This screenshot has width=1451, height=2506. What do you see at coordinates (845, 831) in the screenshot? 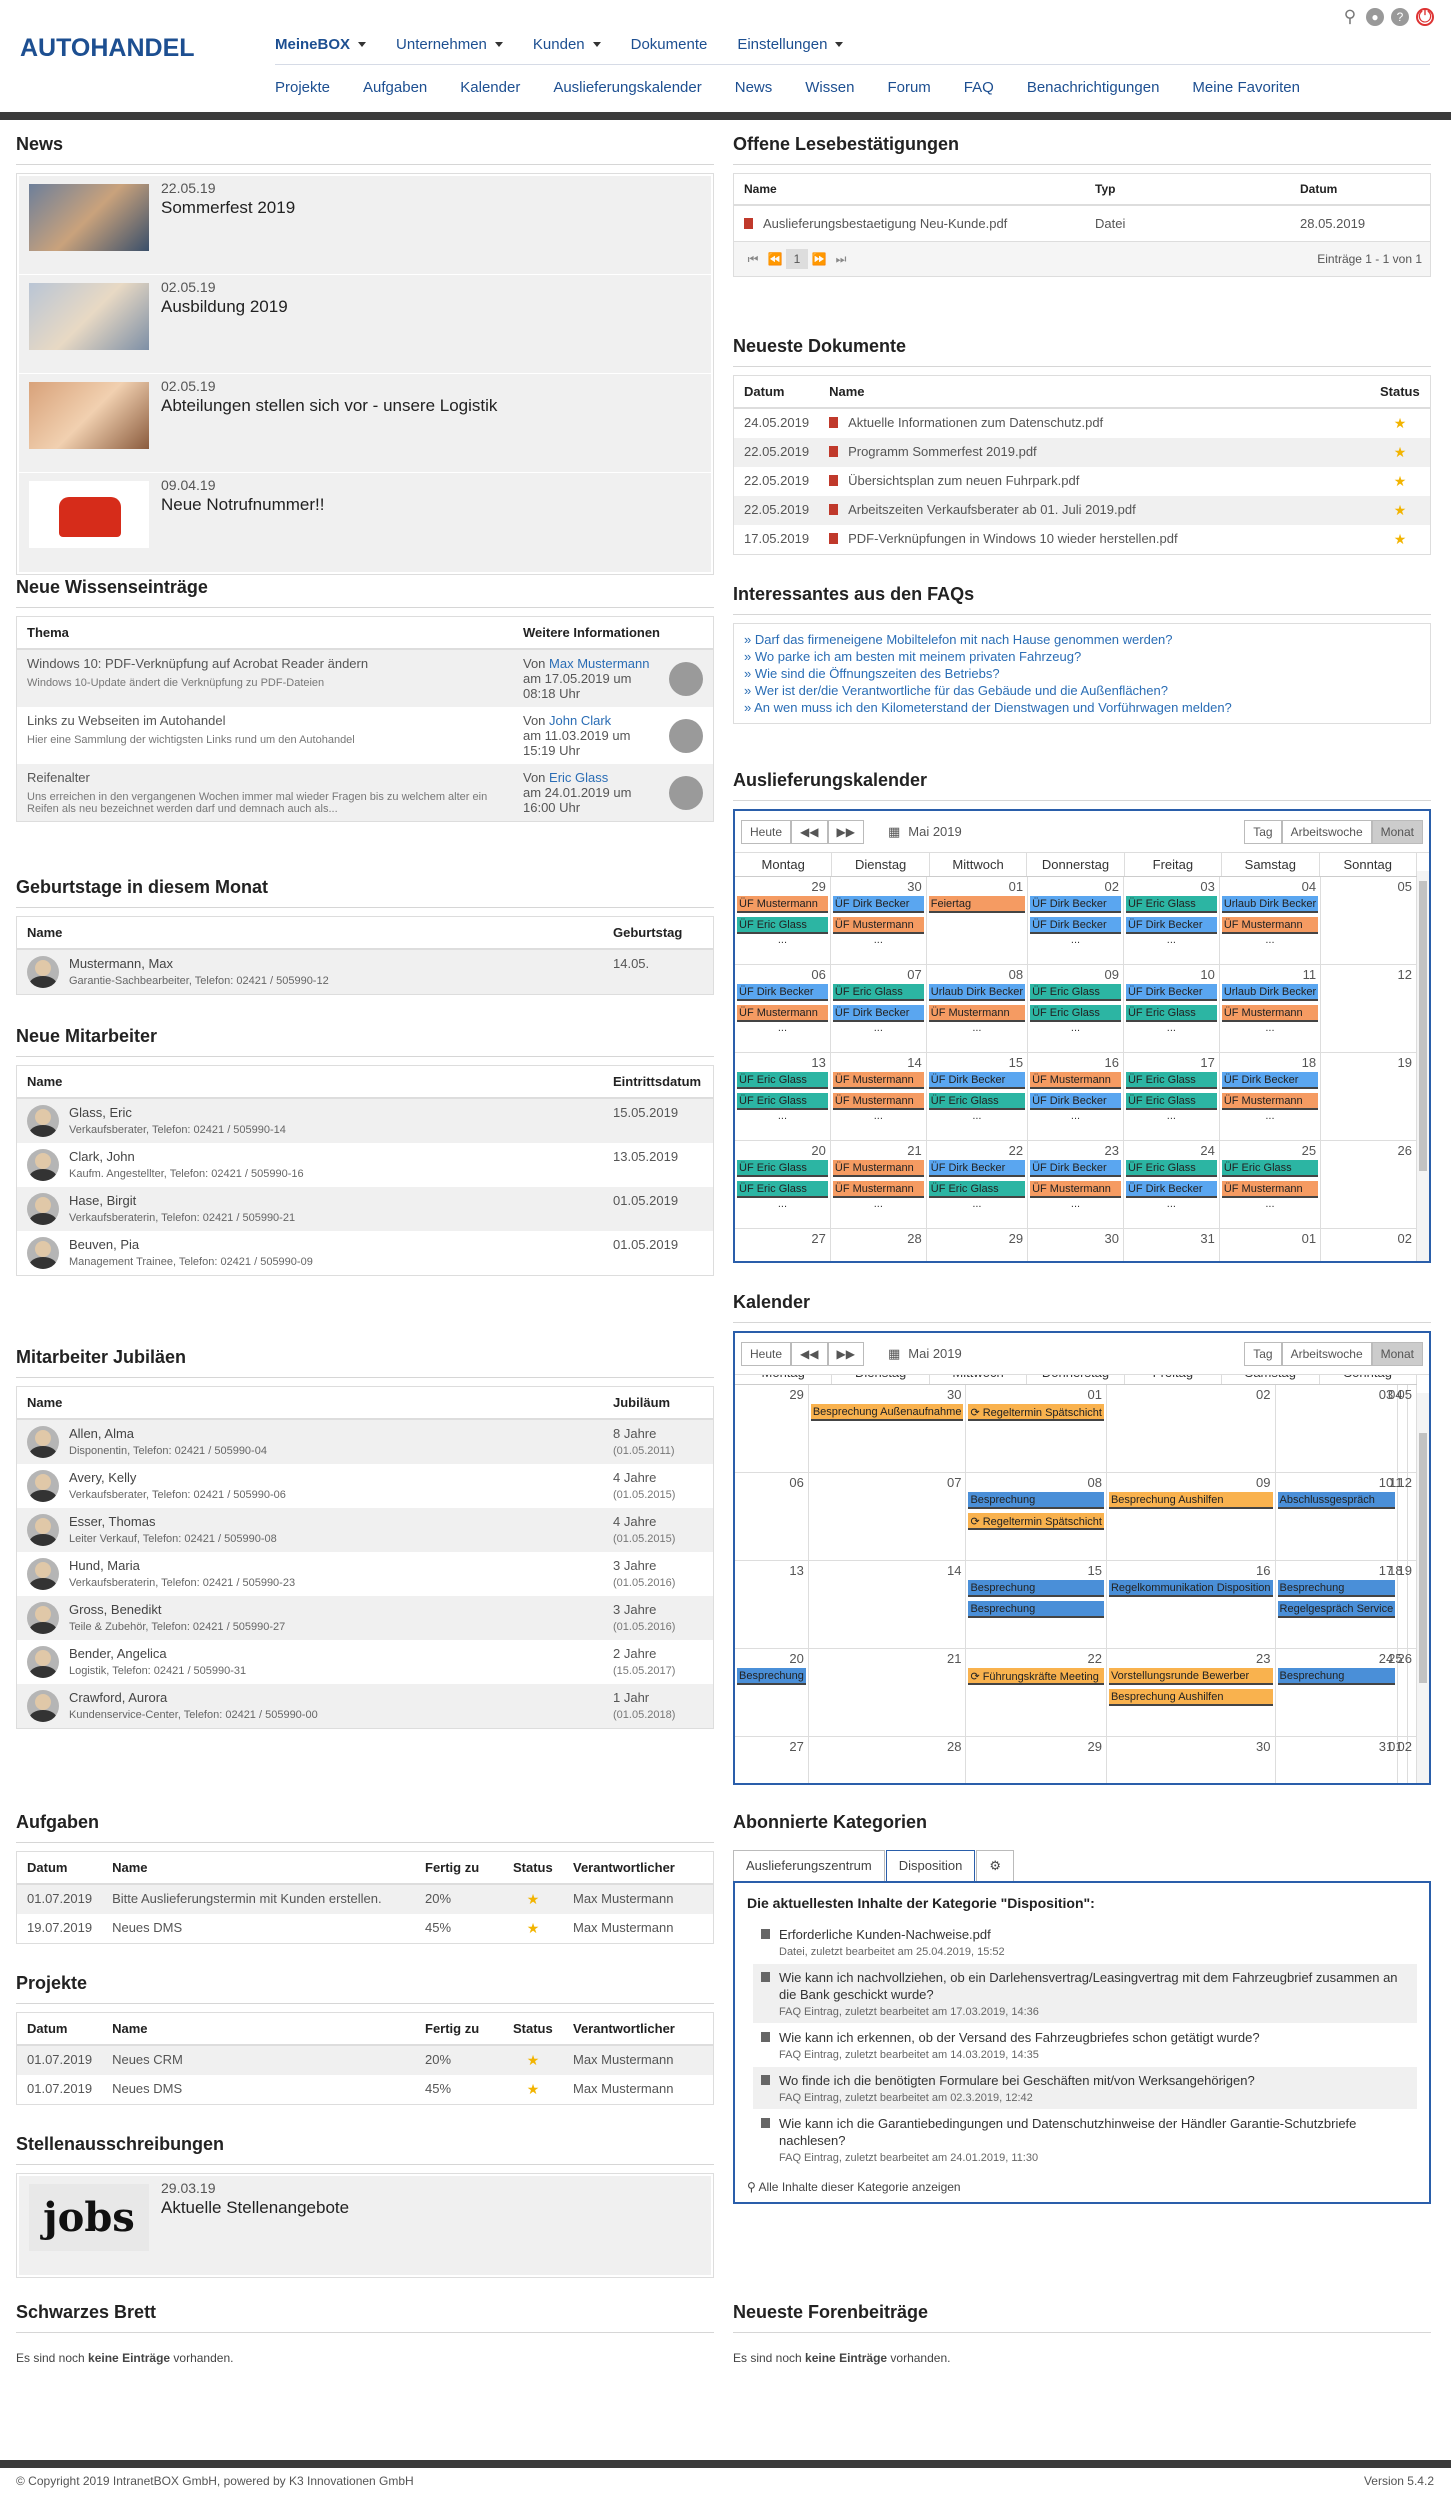
I see `next-button: ▶▶` at bounding box center [845, 831].